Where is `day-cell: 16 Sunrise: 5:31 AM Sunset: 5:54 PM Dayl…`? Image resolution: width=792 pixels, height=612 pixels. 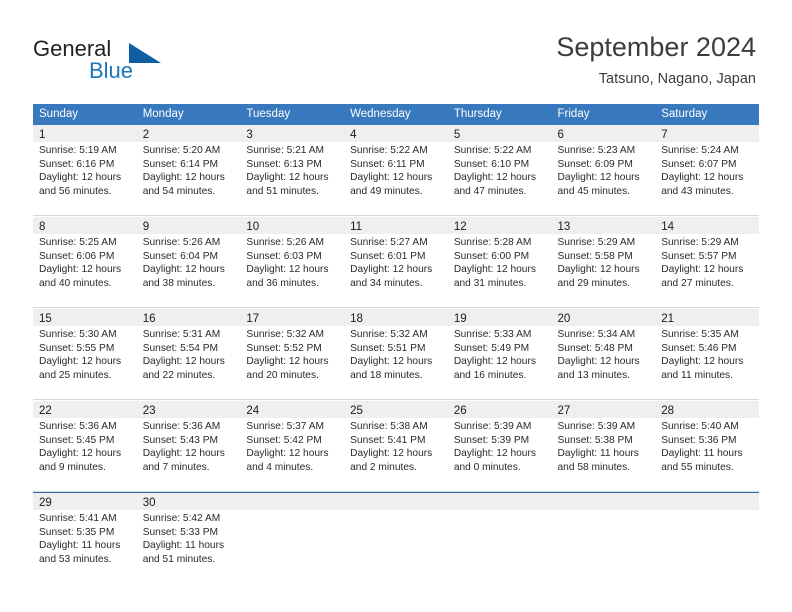
day-cell: 16 Sunrise: 5:31 AM Sunset: 5:54 PM Dayl… is located at coordinates (188, 348).